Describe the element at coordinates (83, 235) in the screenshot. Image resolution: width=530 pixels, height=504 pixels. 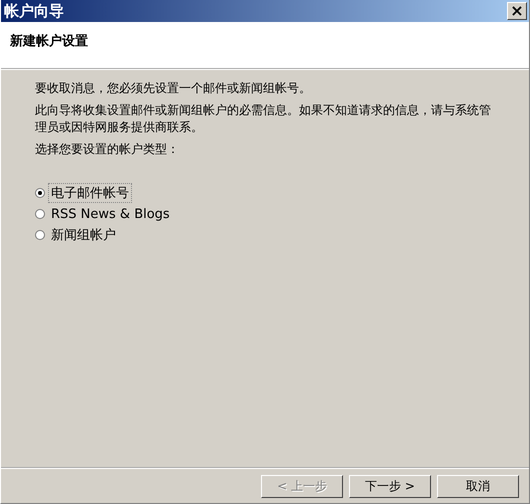
I see `radio-label: 新闻组帐户` at that location.